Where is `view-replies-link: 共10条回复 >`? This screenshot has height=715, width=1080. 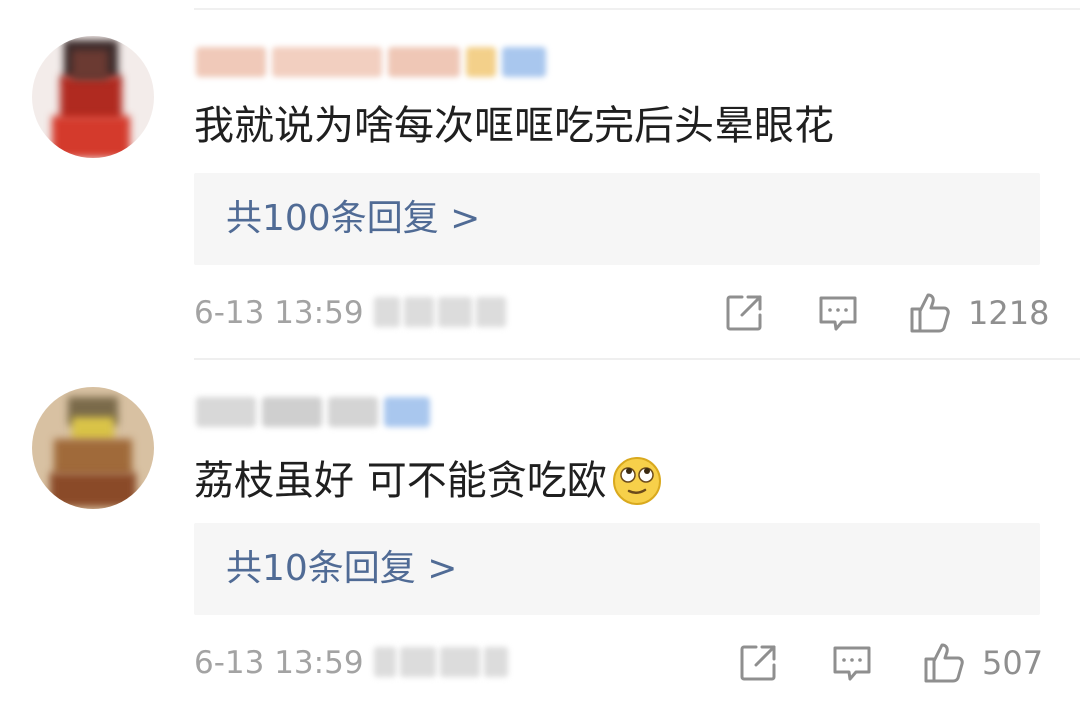
view-replies-link: 共10条回复 > is located at coordinates (341, 569).